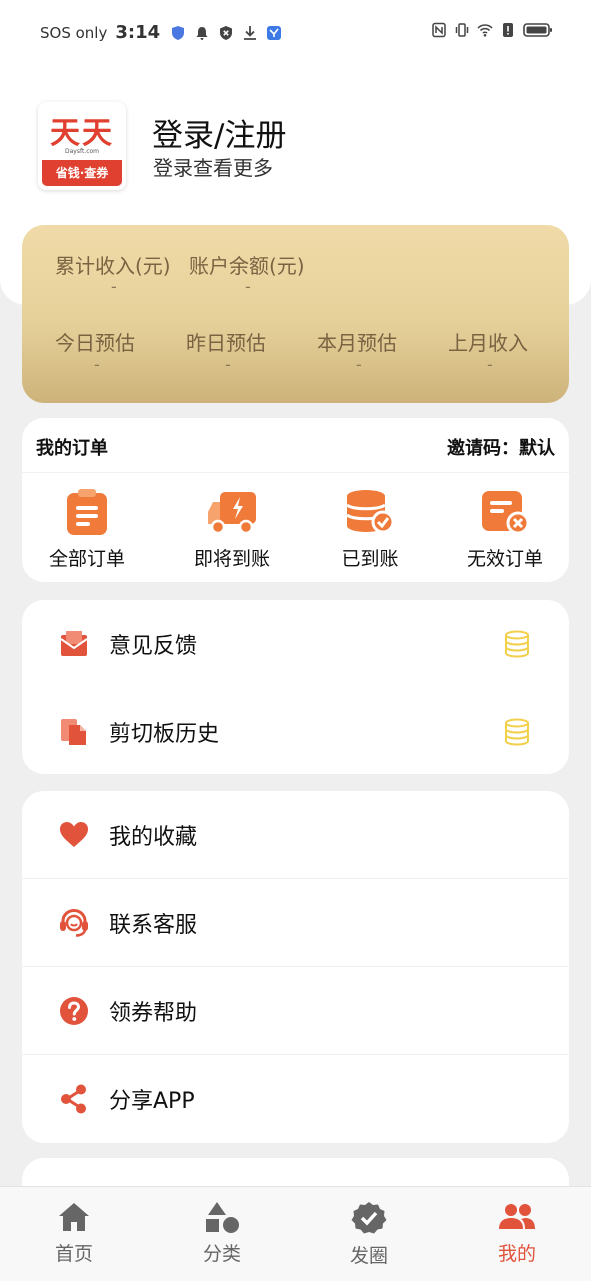 The width and height of the screenshot is (591, 1281). I want to click on share-app-label: 分享APP, so click(152, 1101).